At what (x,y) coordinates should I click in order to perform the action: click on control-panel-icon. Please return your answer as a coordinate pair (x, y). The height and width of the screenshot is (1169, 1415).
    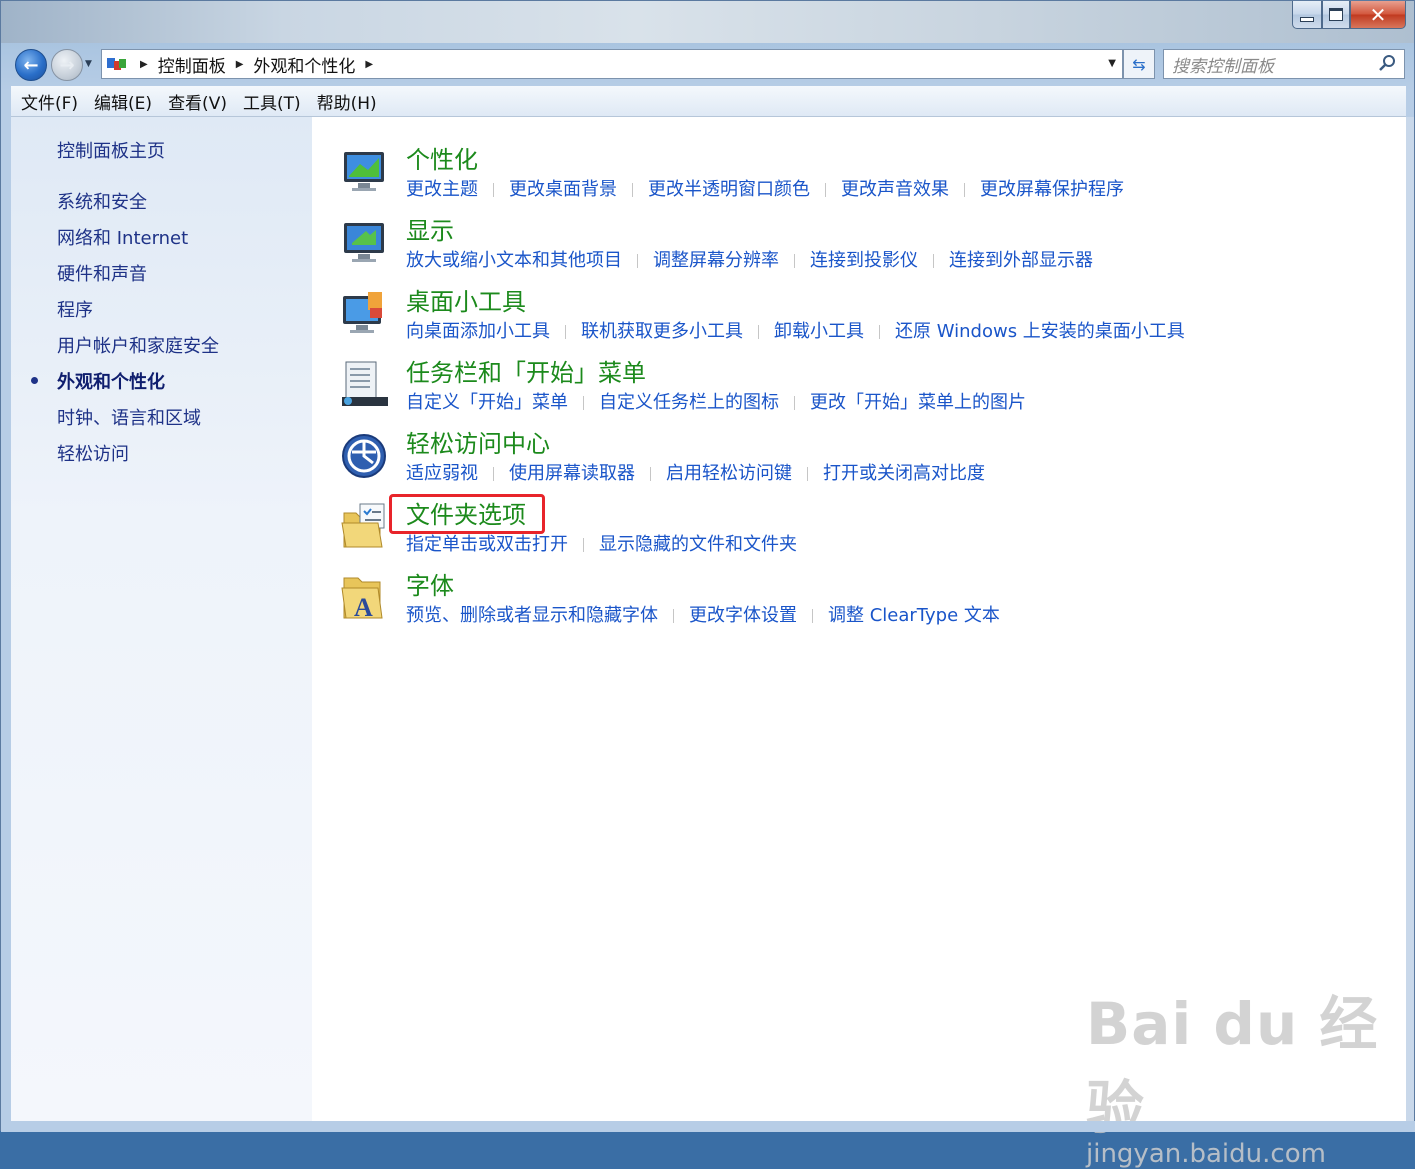
    Looking at the image, I should click on (118, 64).